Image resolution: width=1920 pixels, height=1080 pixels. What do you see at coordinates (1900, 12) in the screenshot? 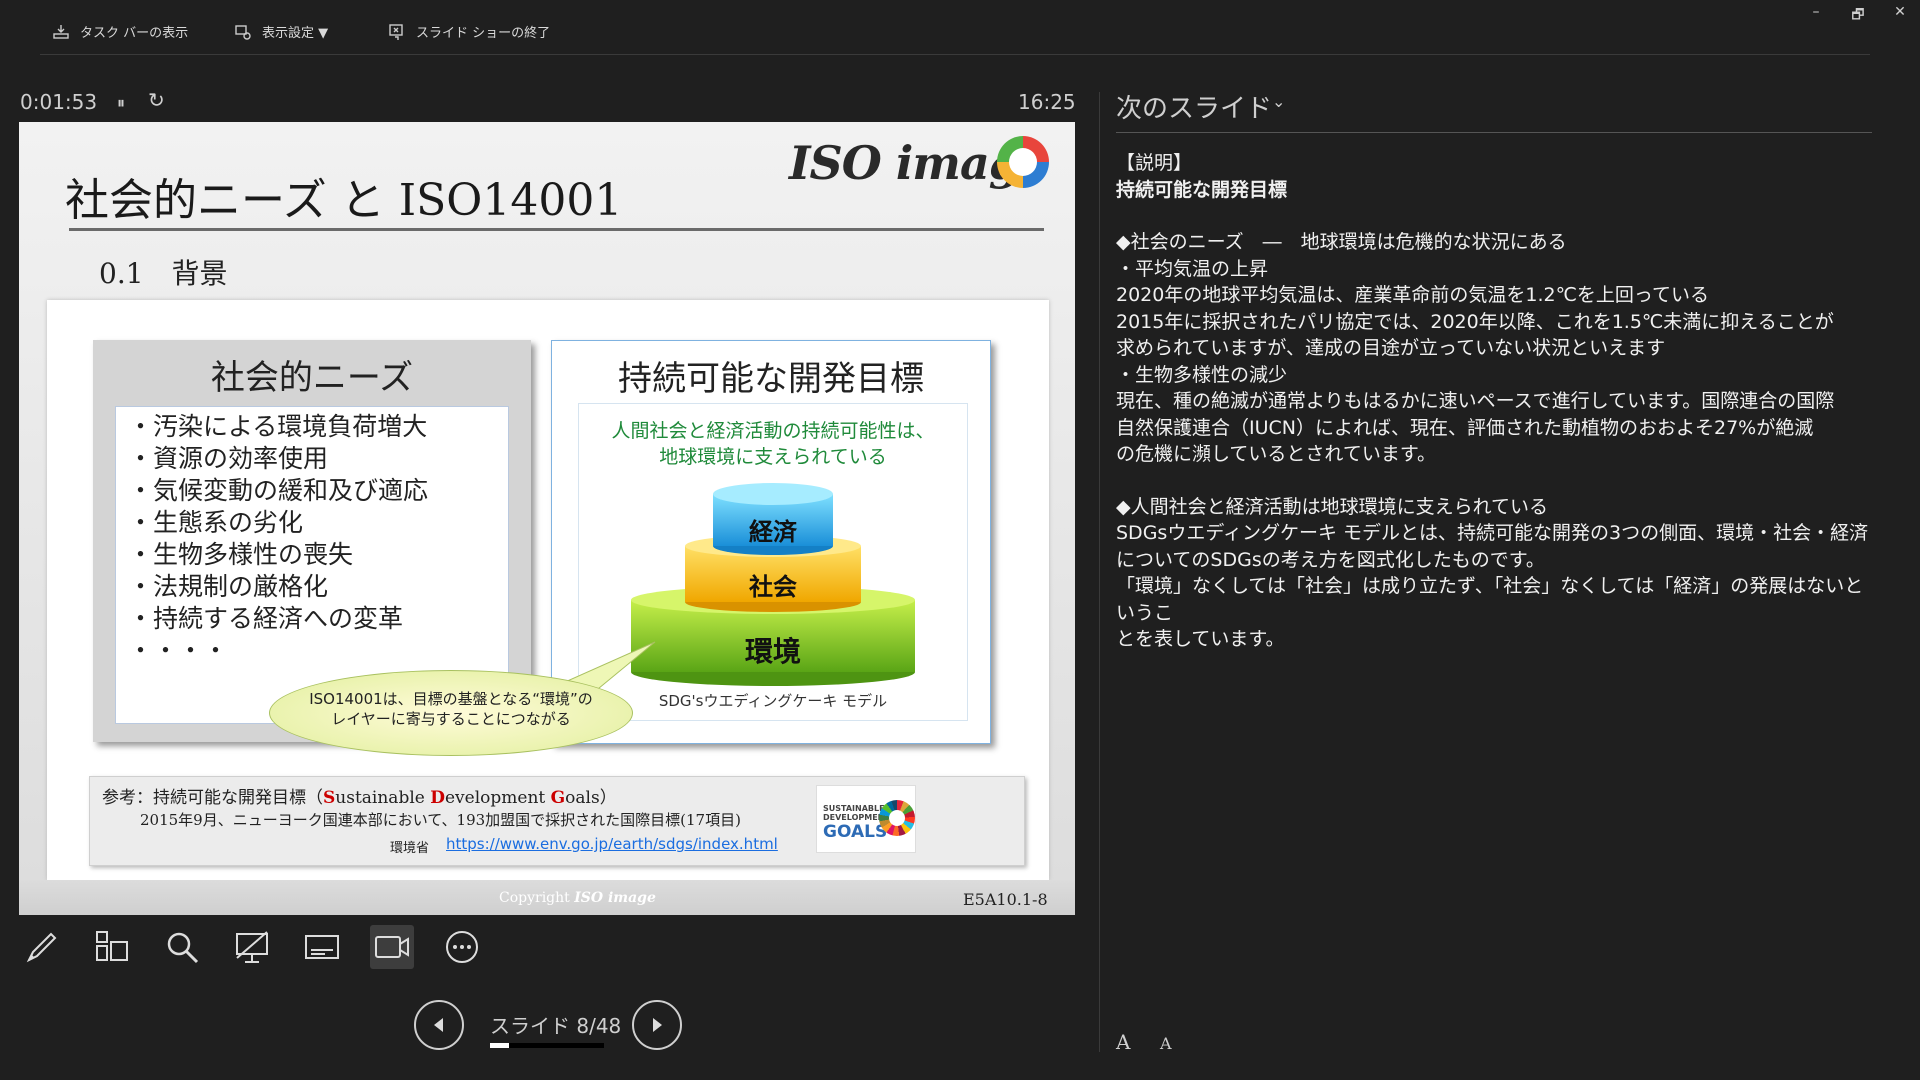
I see `close-button: ✕` at bounding box center [1900, 12].